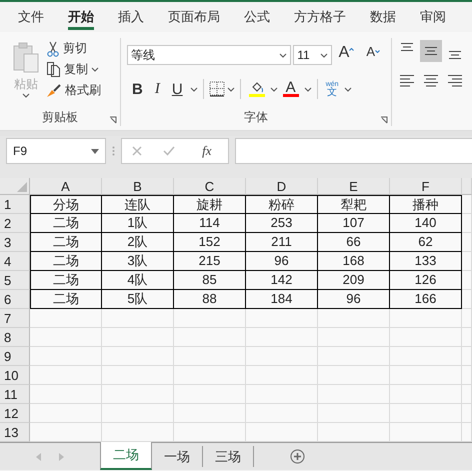  I want to click on align-button, so click(431, 51).